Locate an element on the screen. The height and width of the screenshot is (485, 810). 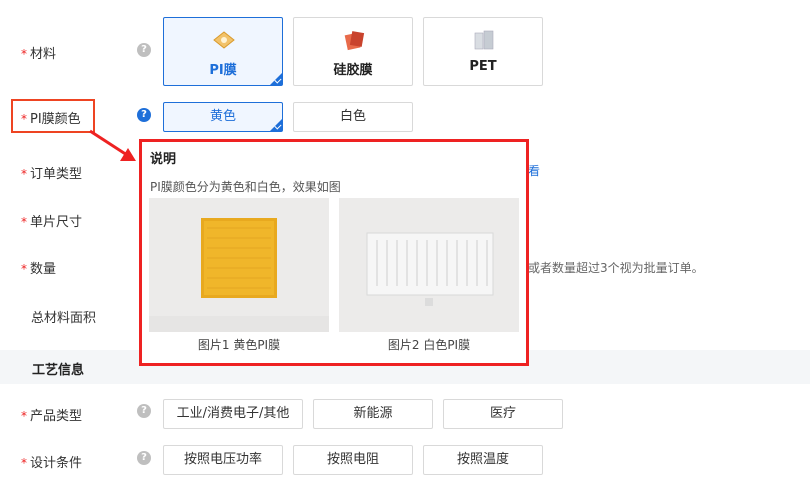
white-pi-film-image is located at coordinates (429, 265).